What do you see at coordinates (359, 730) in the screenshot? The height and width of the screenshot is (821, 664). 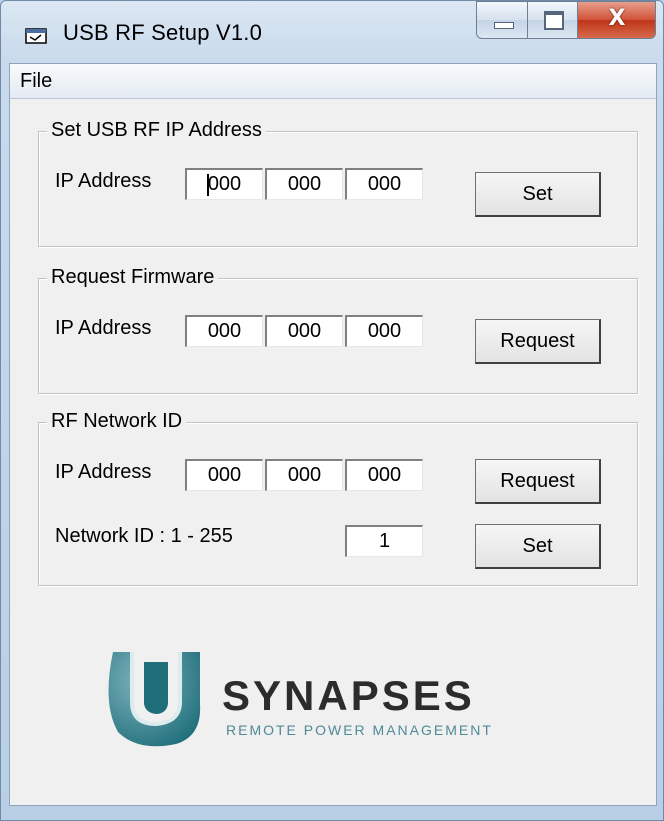 I see `logo-tagline: REMOTE POWER MANAGEMENT` at bounding box center [359, 730].